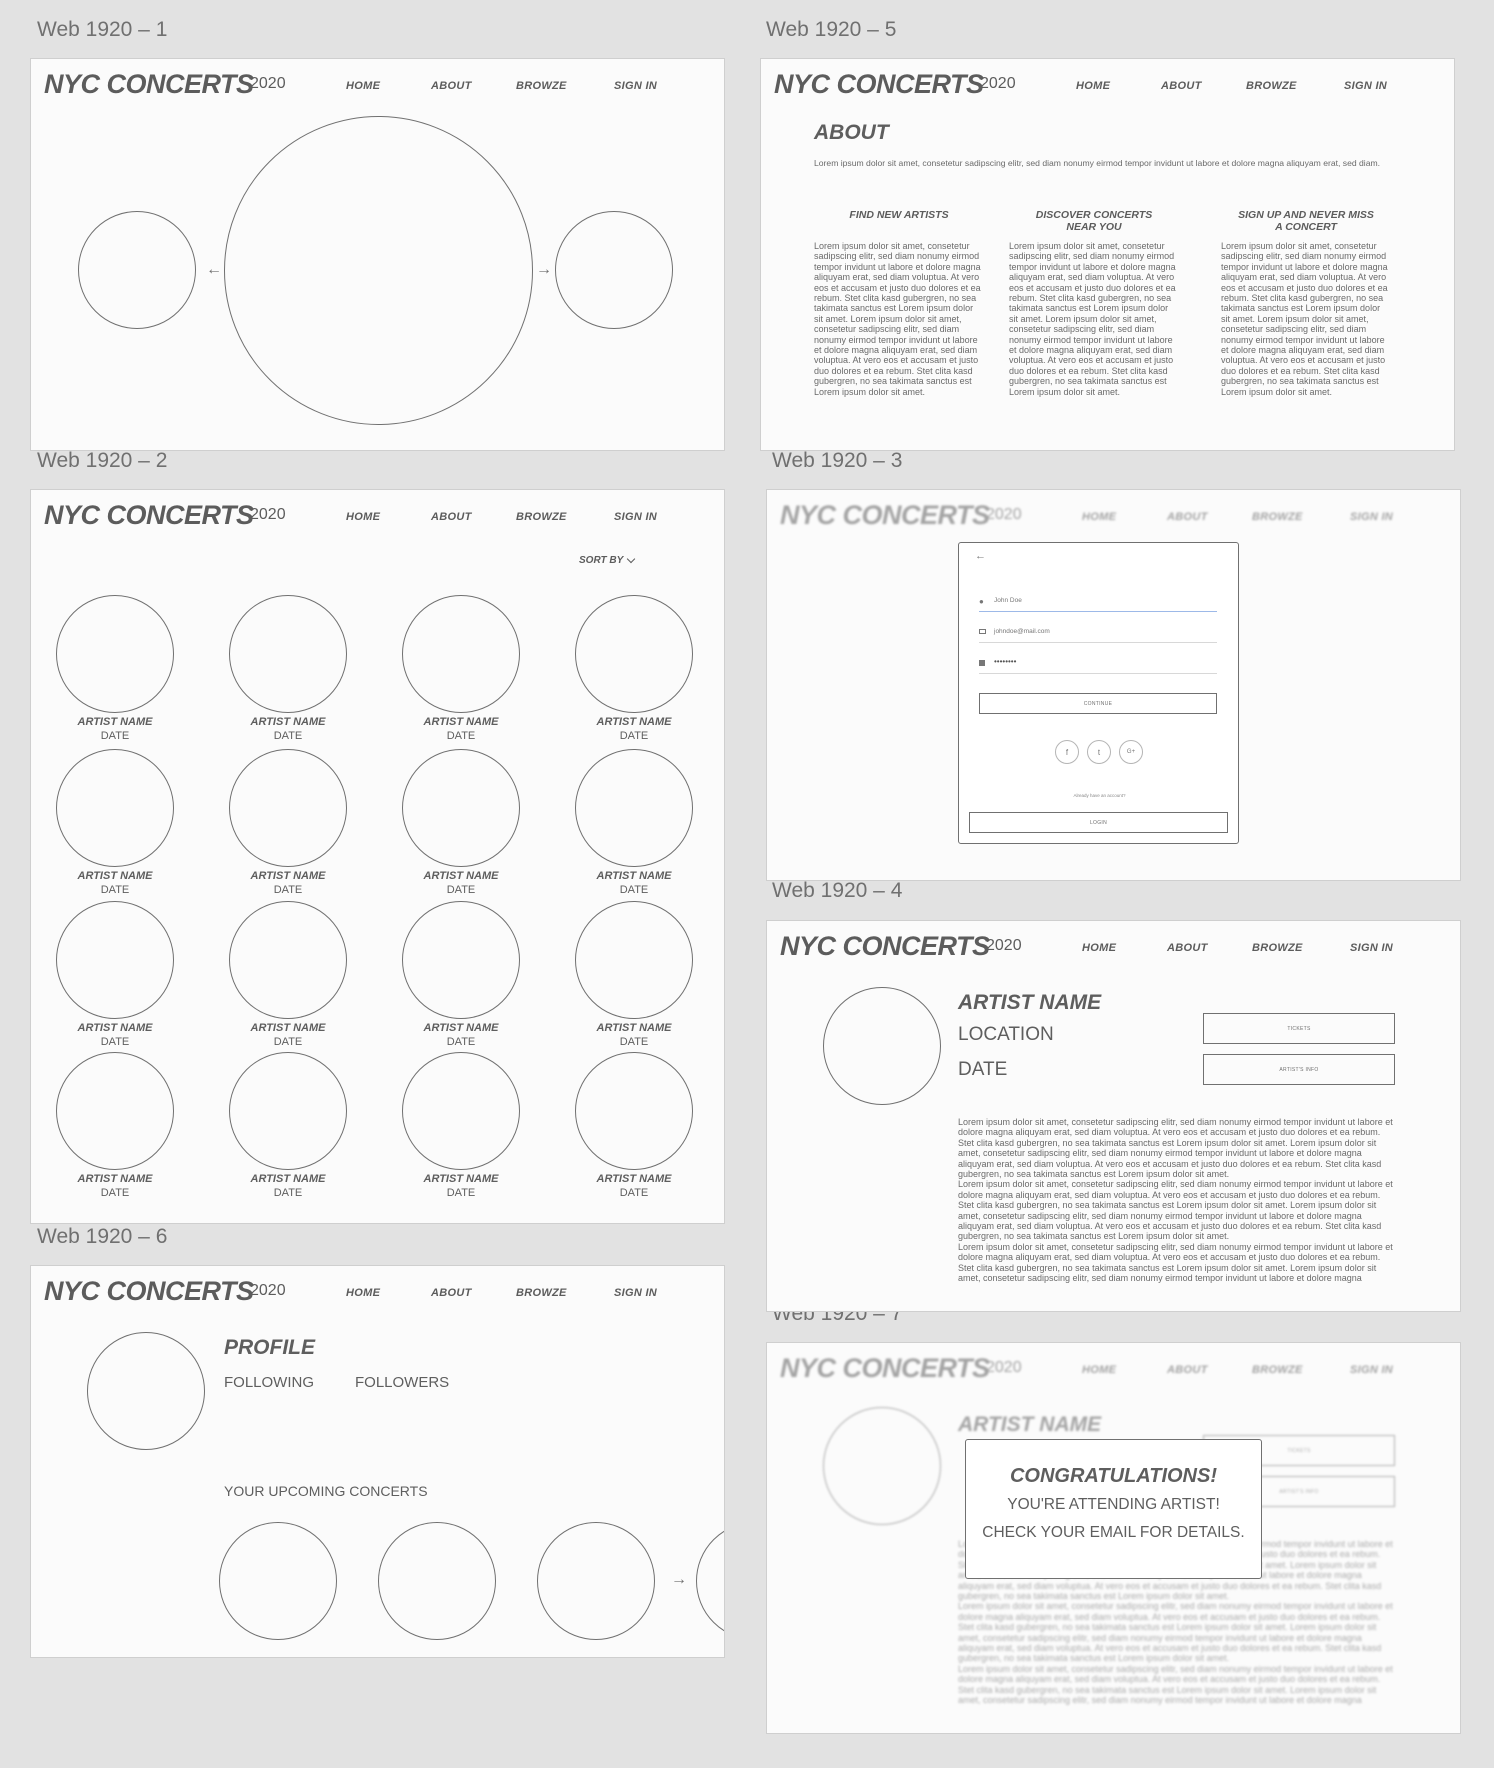 This screenshot has height=1768, width=1494. What do you see at coordinates (1005, 661) in the screenshot?
I see `password-field-value: ••••••••` at bounding box center [1005, 661].